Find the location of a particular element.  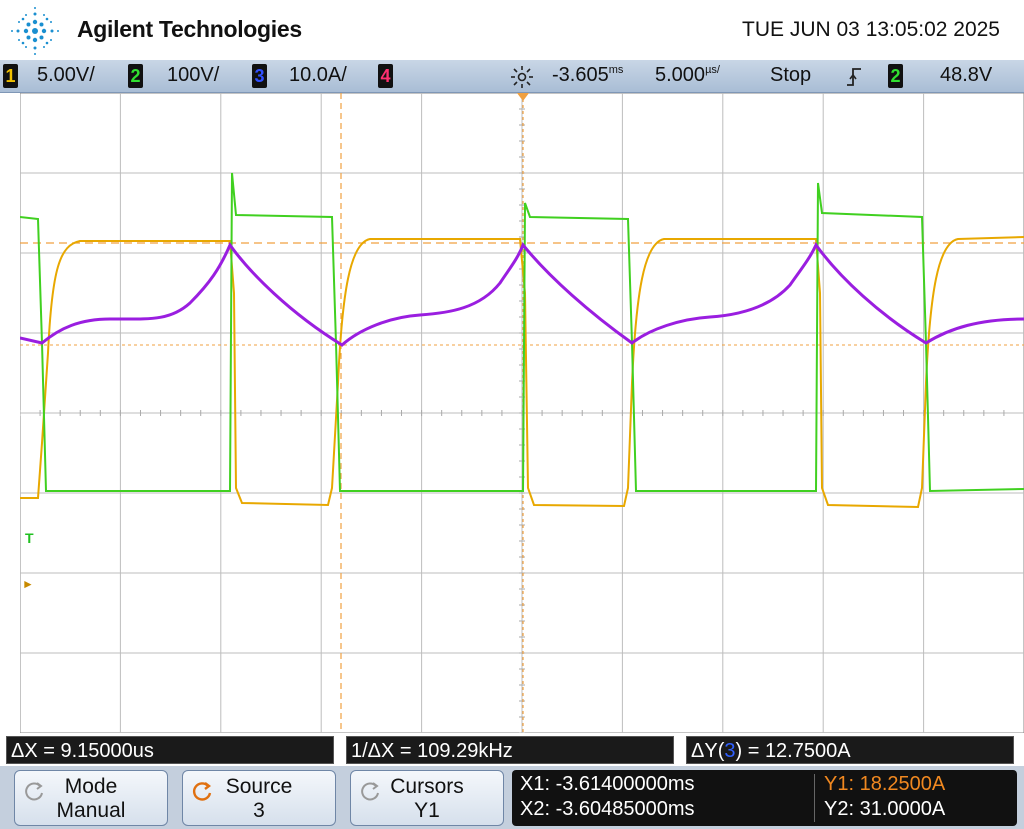

inverse-delta-x-readout: 1/ΔX = 109.29kHz is located at coordinates (510, 750).